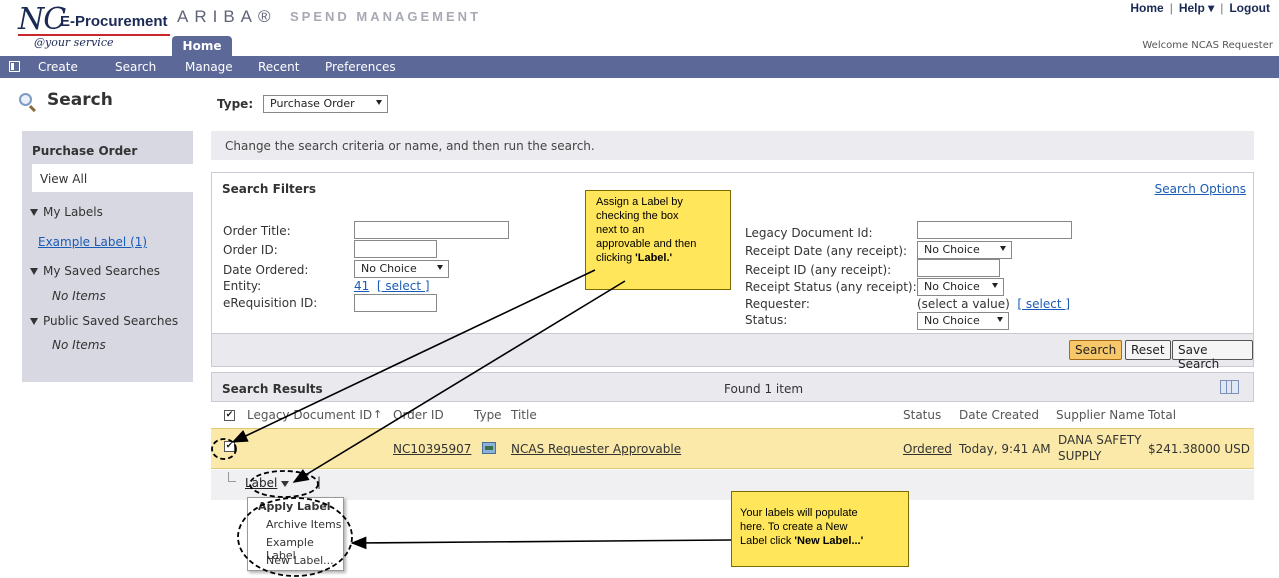 This screenshot has height=578, width=1279. What do you see at coordinates (395, 303) in the screenshot?
I see `erequisition-id-input` at bounding box center [395, 303].